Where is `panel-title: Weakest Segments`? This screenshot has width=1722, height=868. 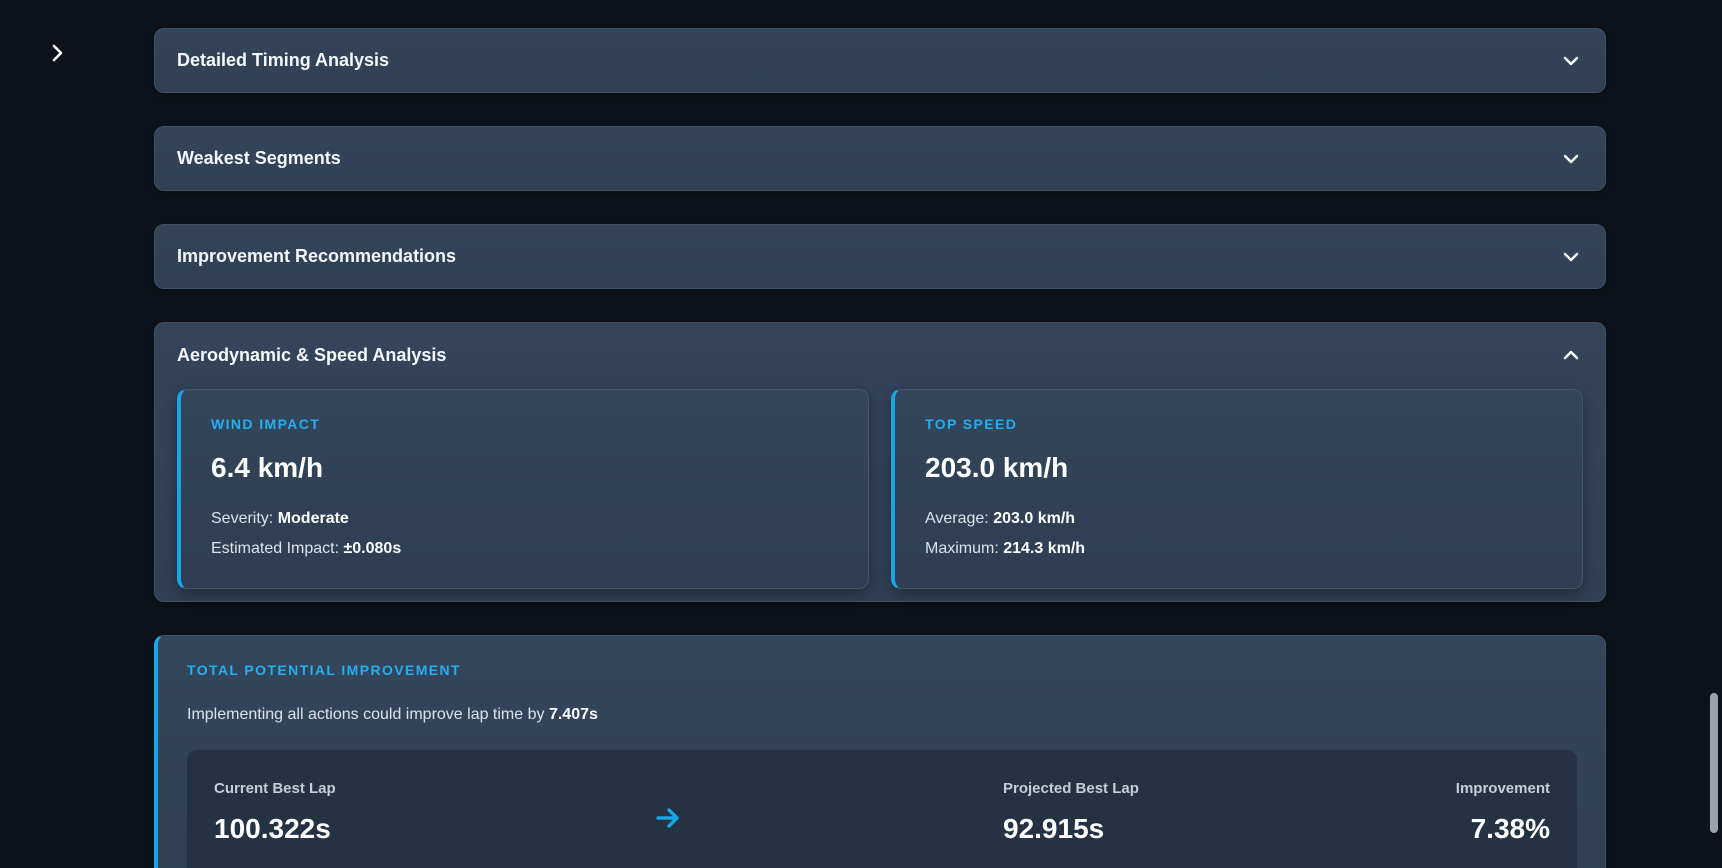
panel-title: Weakest Segments is located at coordinates (259, 158).